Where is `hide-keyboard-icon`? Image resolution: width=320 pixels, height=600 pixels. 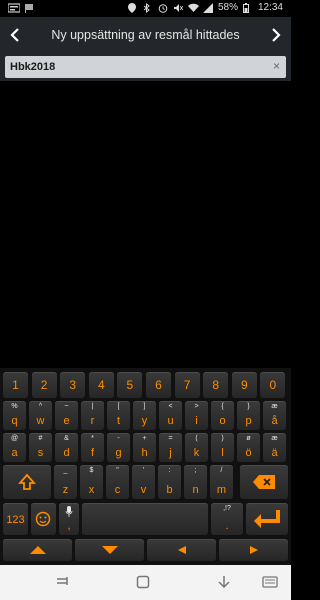
hide-keyboard-icon is located at coordinates (224, 582).